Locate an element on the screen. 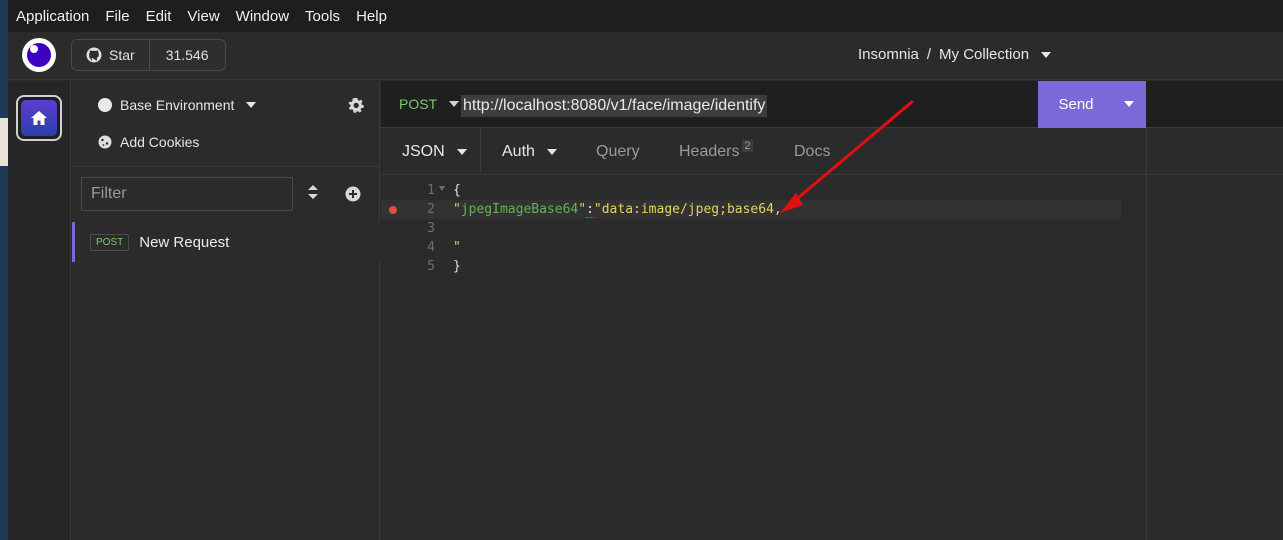 Image resolution: width=1283 pixels, height=540 pixels. home-icon is located at coordinates (39, 118).